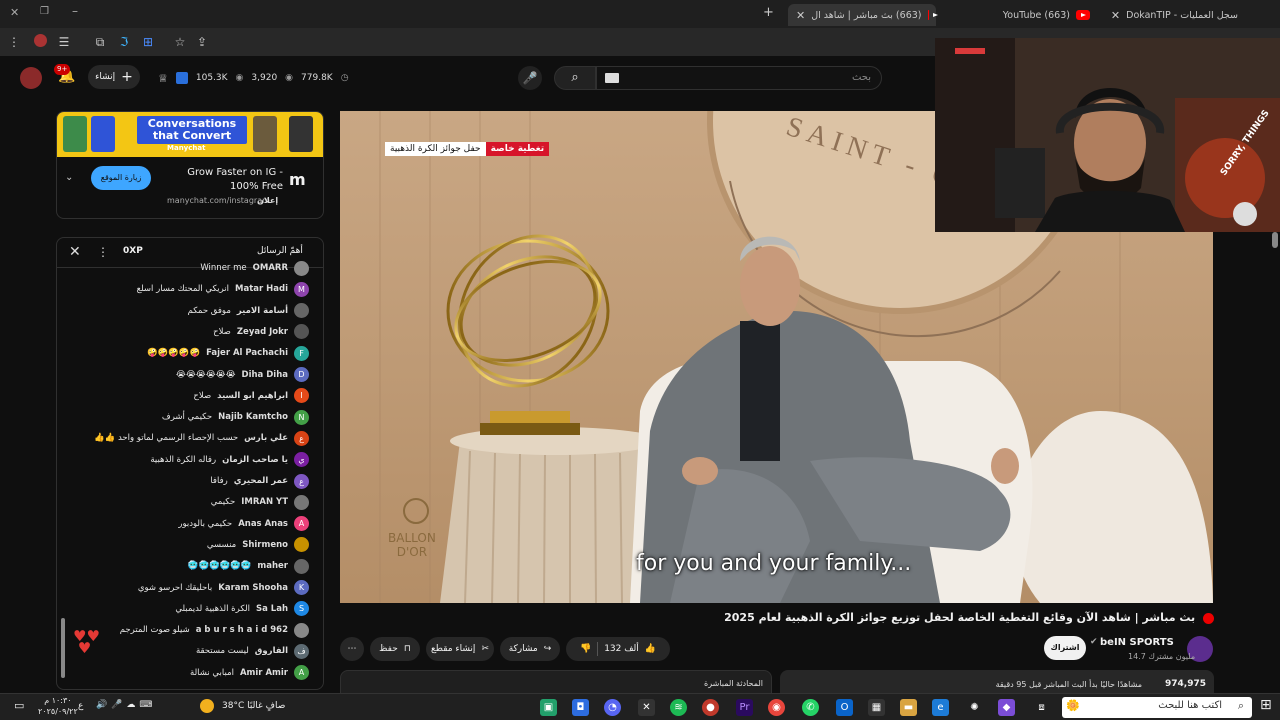  What do you see at coordinates (248, 566) in the screenshot?
I see `chat-message: maher 🥶🥶🥶🥶🥶🥶` at bounding box center [248, 566].